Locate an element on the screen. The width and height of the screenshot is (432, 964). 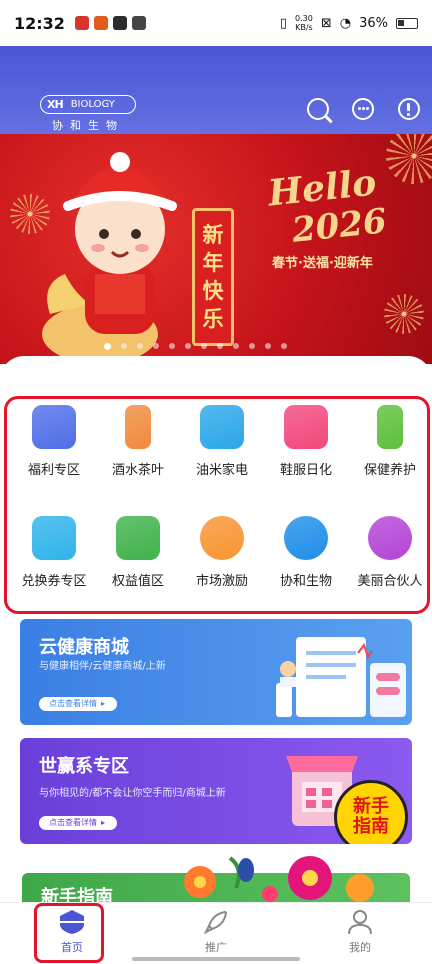
banner-year: 2026 is located at coordinates (339, 226).